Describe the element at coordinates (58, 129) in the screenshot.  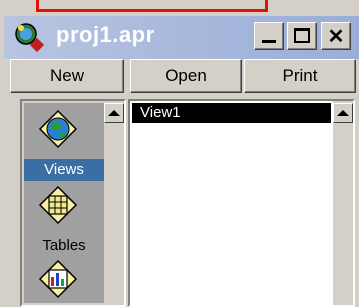
I see `globe-icon` at that location.